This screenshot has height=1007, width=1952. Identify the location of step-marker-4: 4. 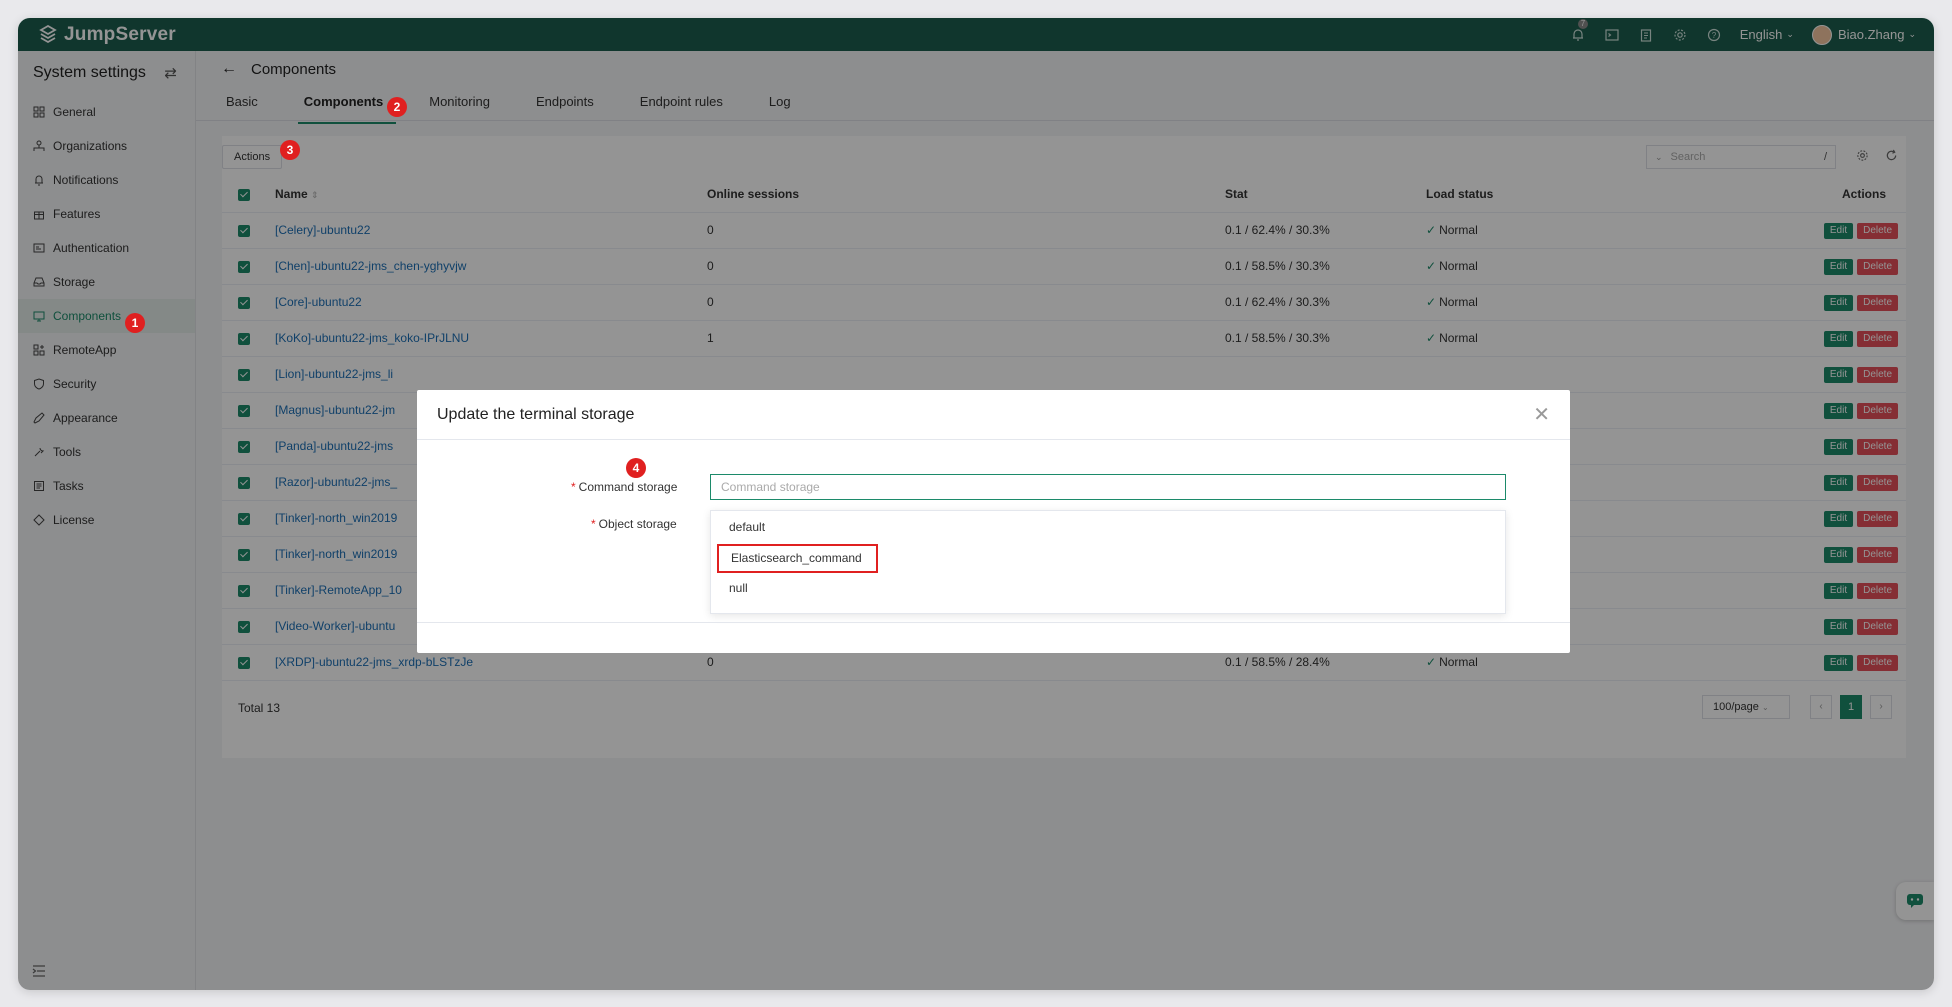
(636, 468).